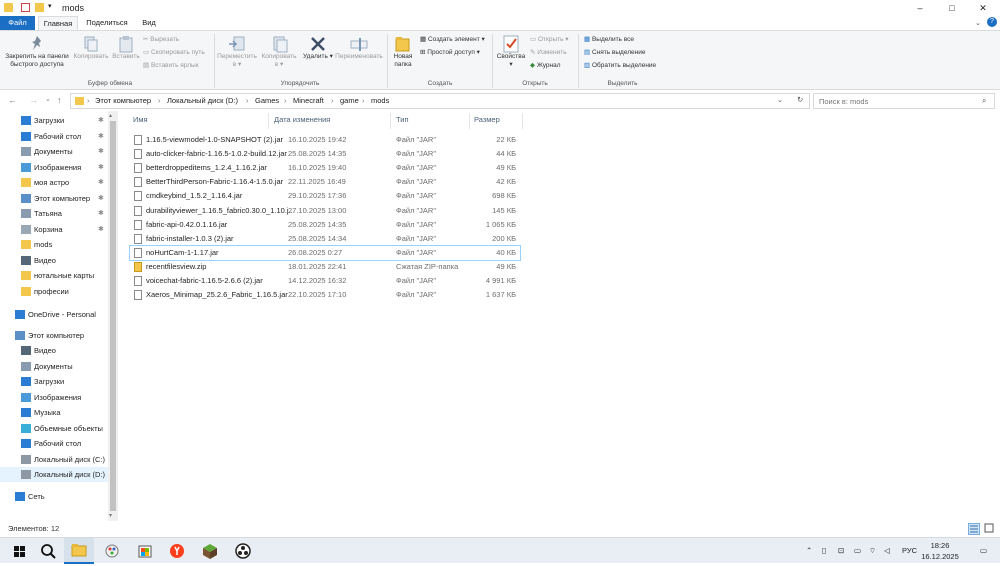 The width and height of the screenshot is (1000, 566). What do you see at coordinates (54, 244) in the screenshot?
I see `nav-item: mods` at bounding box center [54, 244].